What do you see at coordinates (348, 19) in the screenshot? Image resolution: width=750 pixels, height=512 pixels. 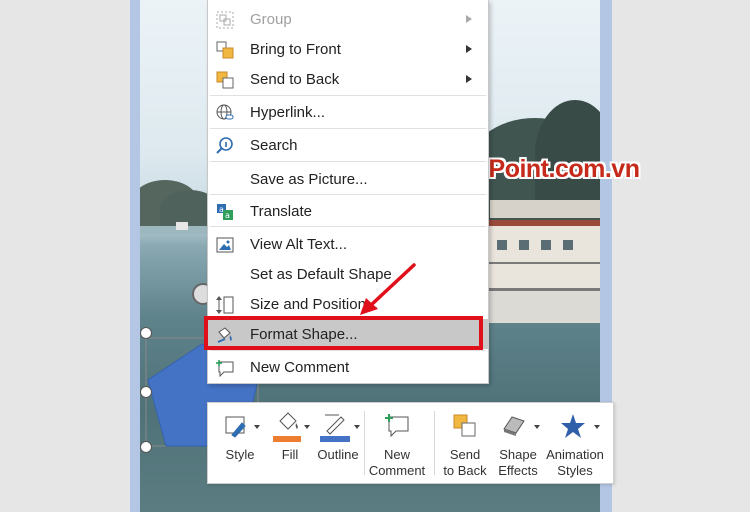 I see `menu-item-group: Group` at bounding box center [348, 19].